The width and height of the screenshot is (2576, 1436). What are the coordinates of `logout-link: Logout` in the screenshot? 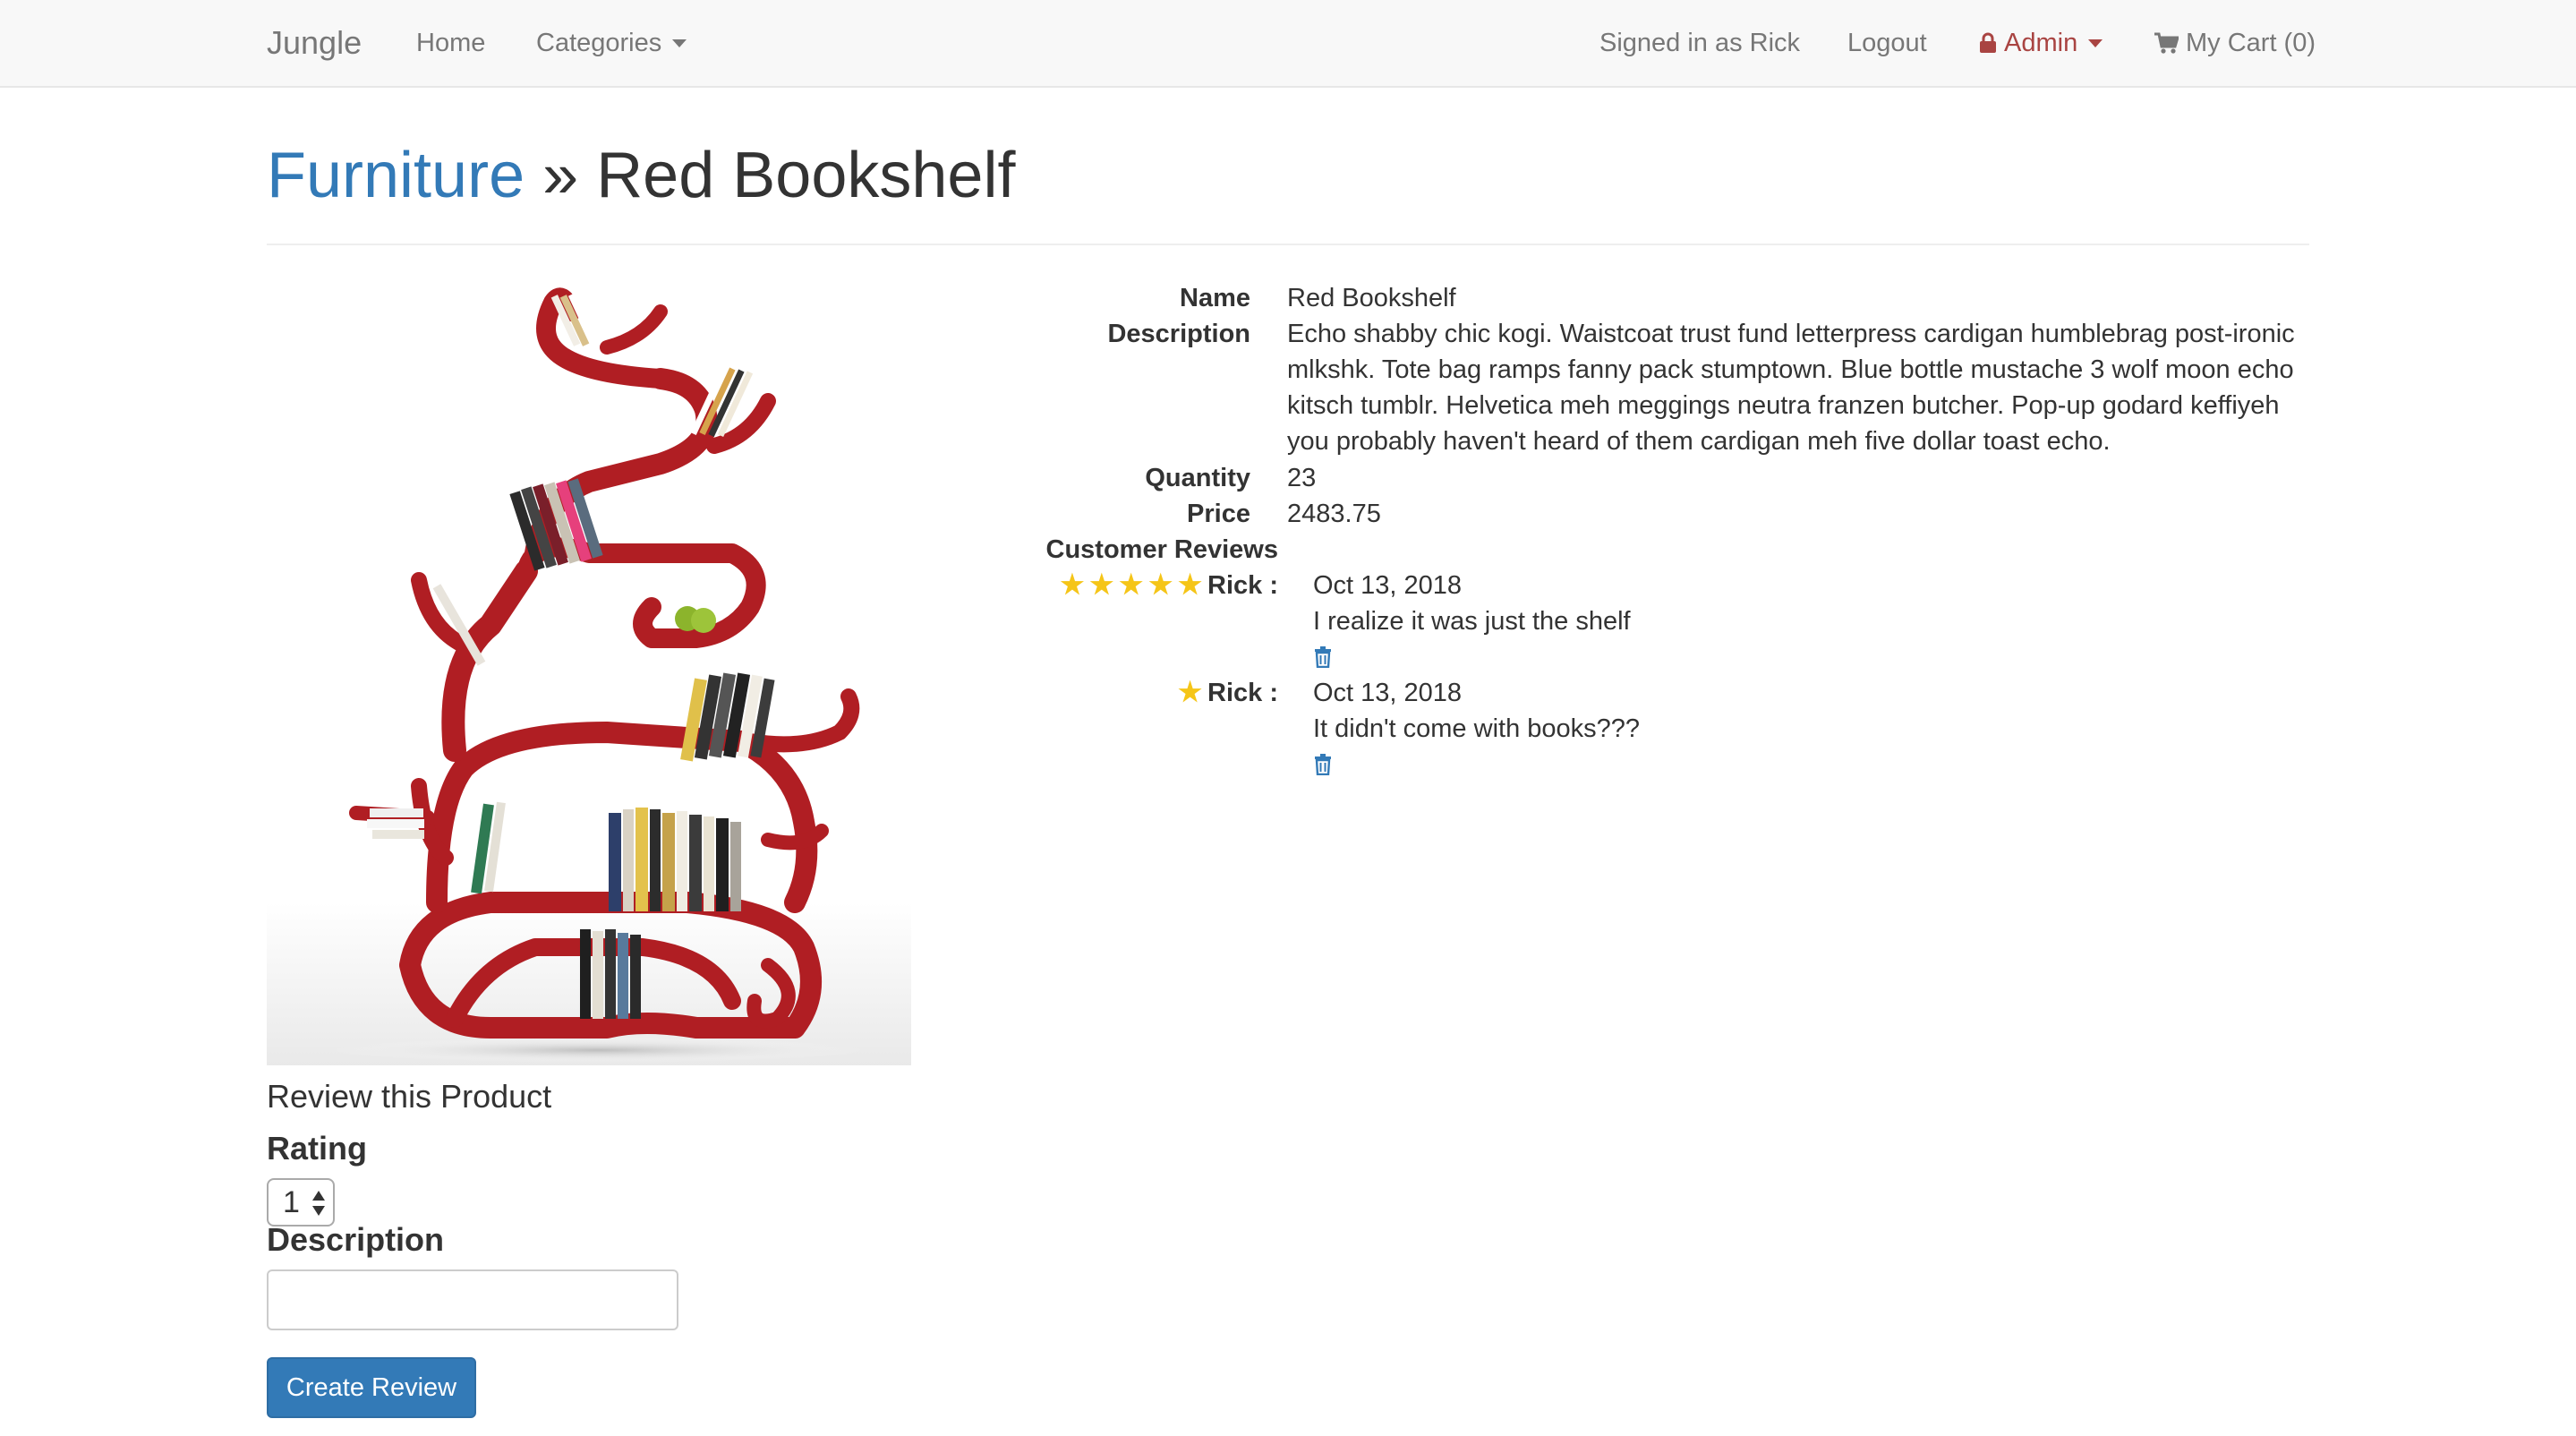 It's located at (1887, 43).